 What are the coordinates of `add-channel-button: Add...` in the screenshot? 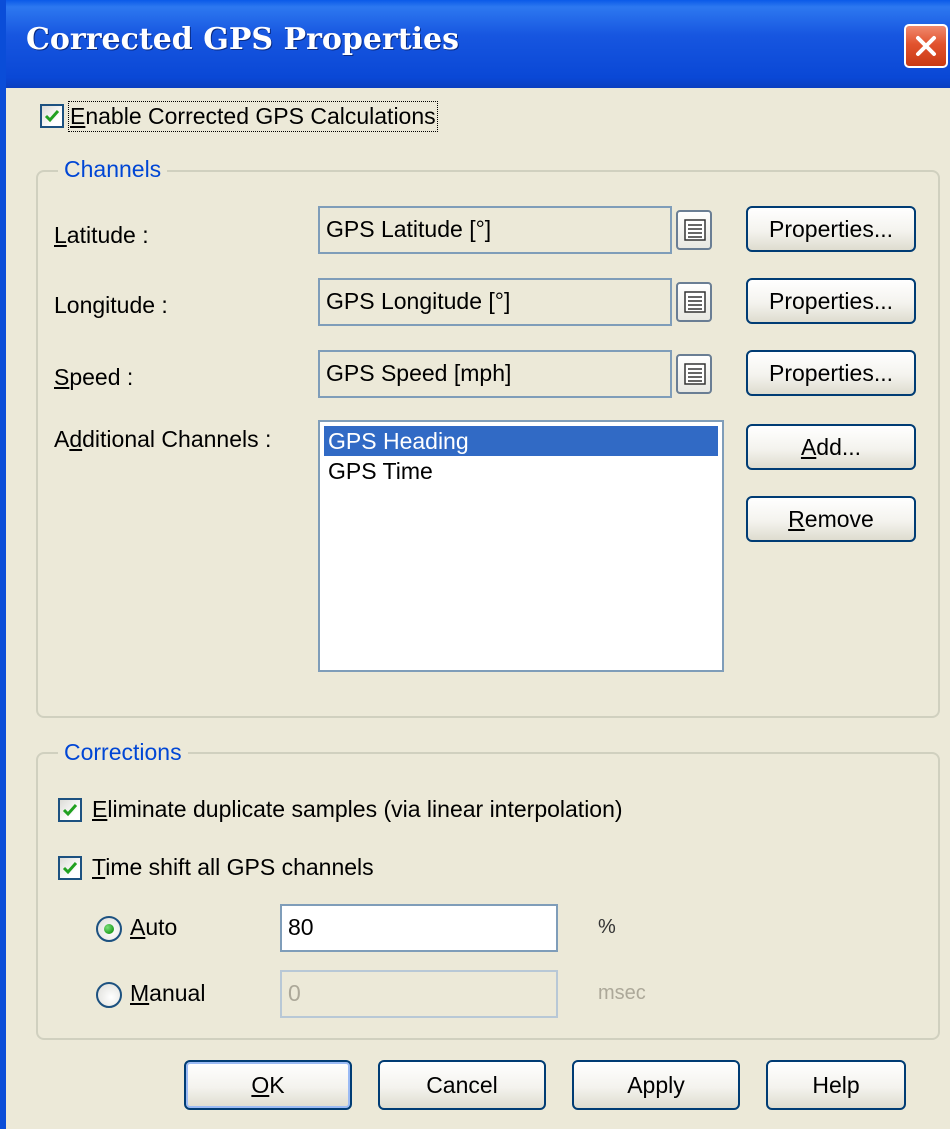 It's located at (831, 447).